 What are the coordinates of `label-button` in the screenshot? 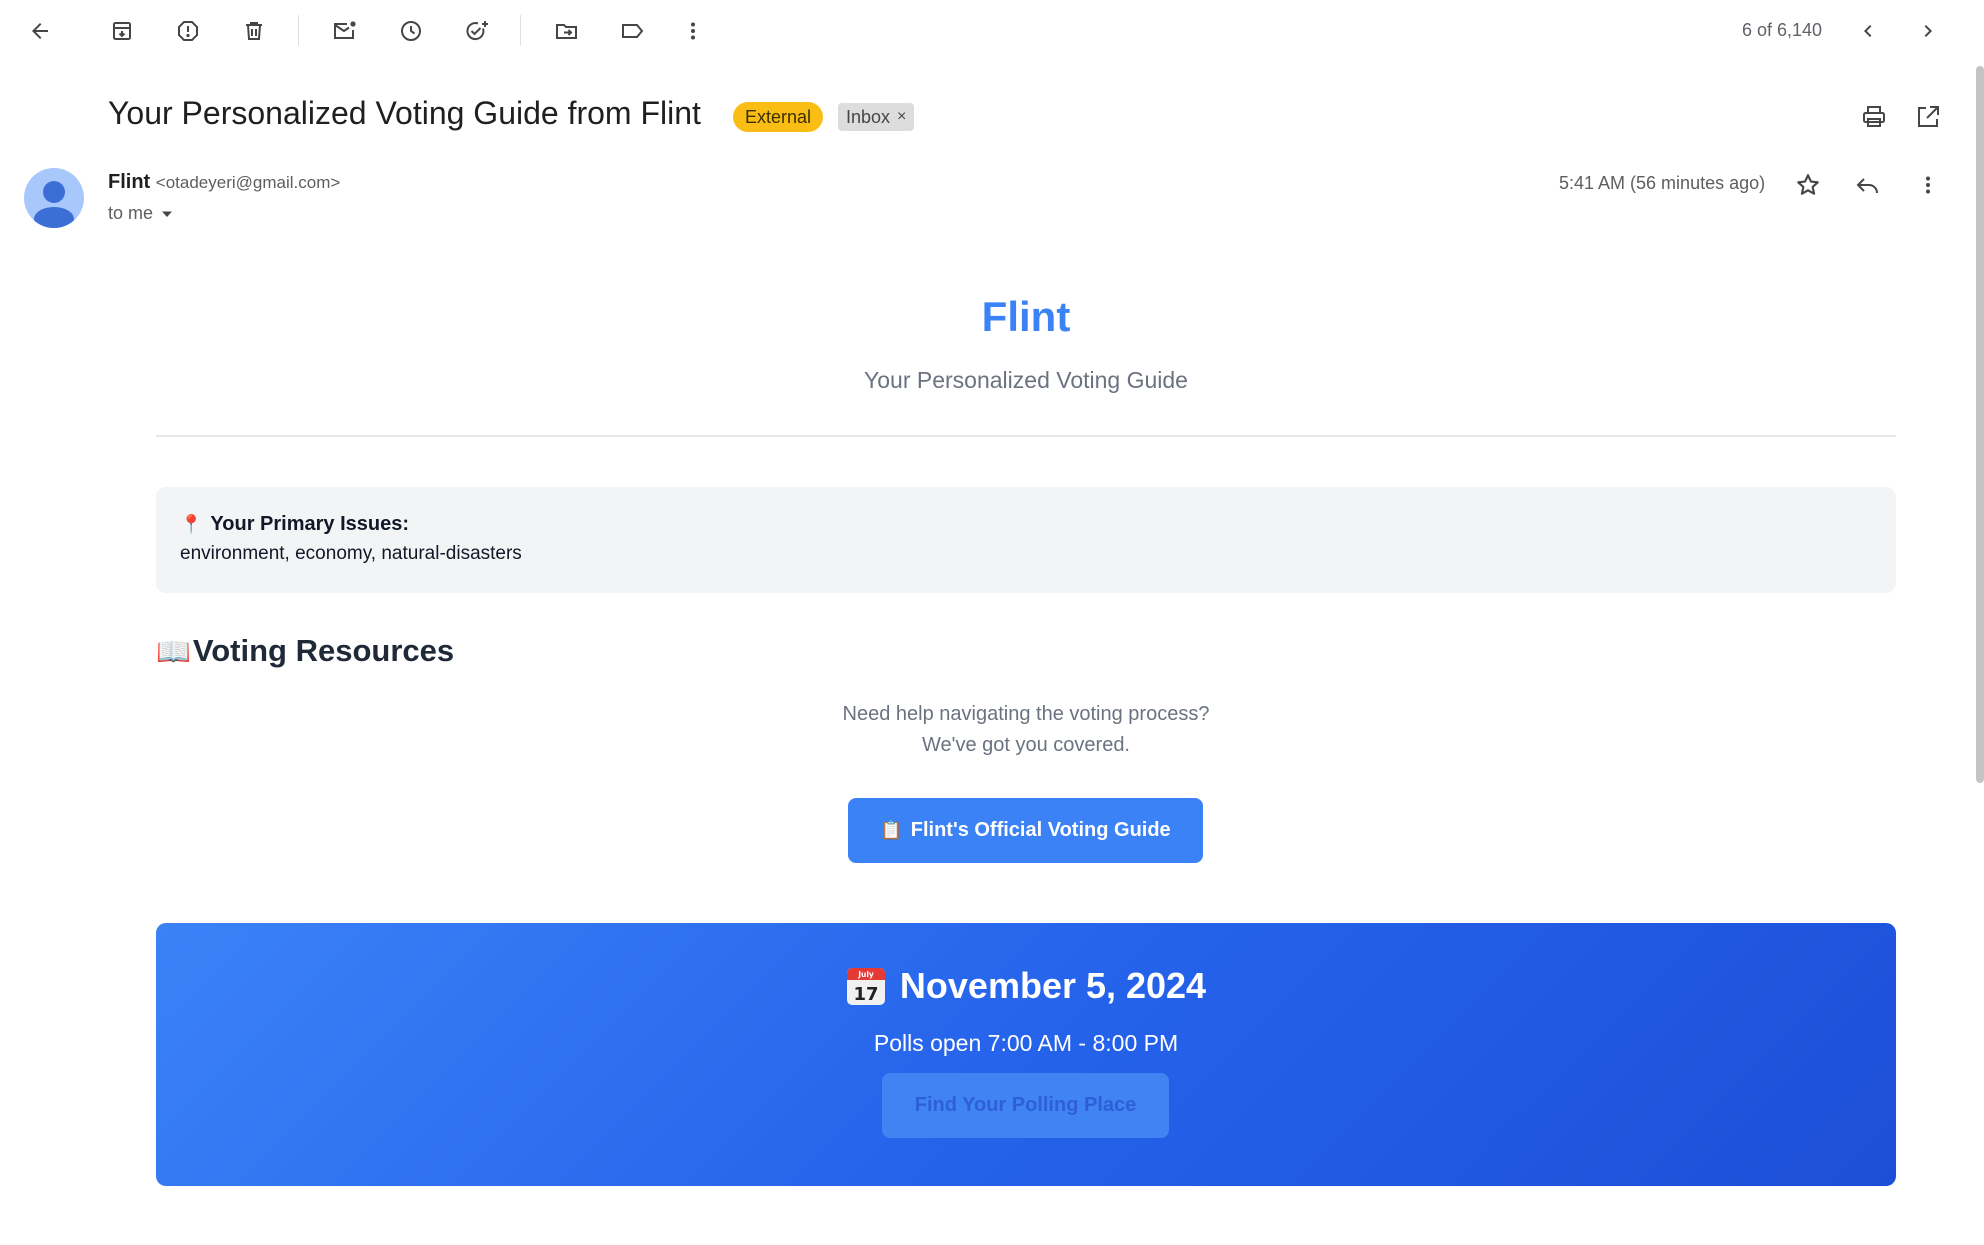 It's located at (633, 31).